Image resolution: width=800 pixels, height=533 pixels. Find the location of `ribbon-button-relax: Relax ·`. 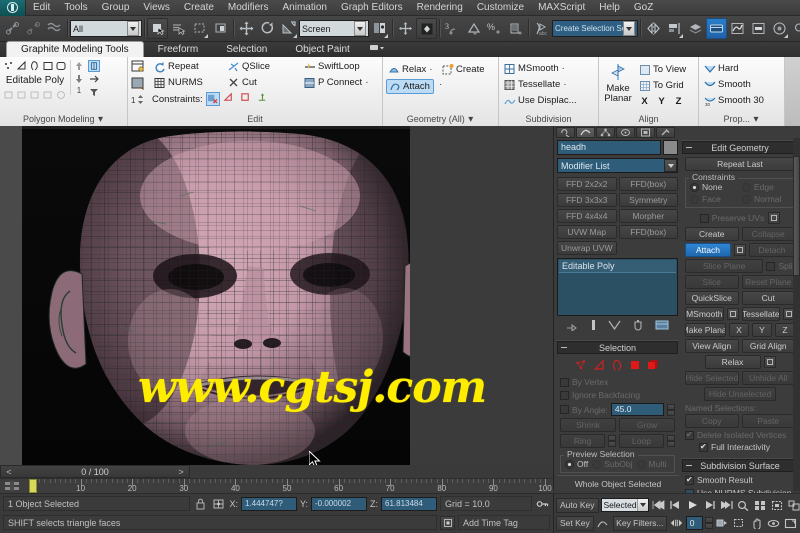

ribbon-button-relax: Relax · is located at coordinates (410, 69).